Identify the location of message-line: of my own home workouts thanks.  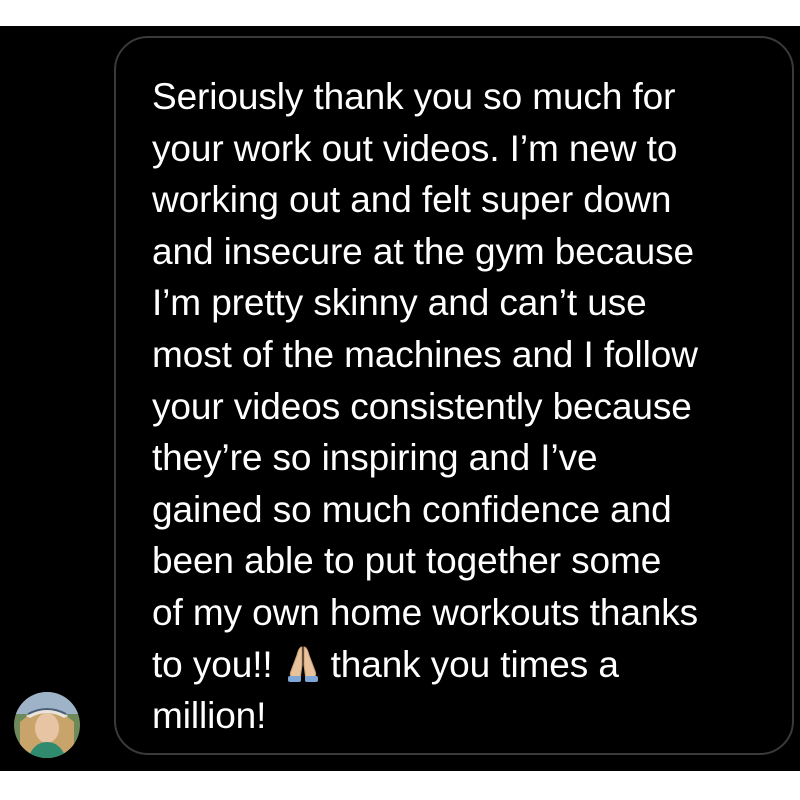
(425, 612).